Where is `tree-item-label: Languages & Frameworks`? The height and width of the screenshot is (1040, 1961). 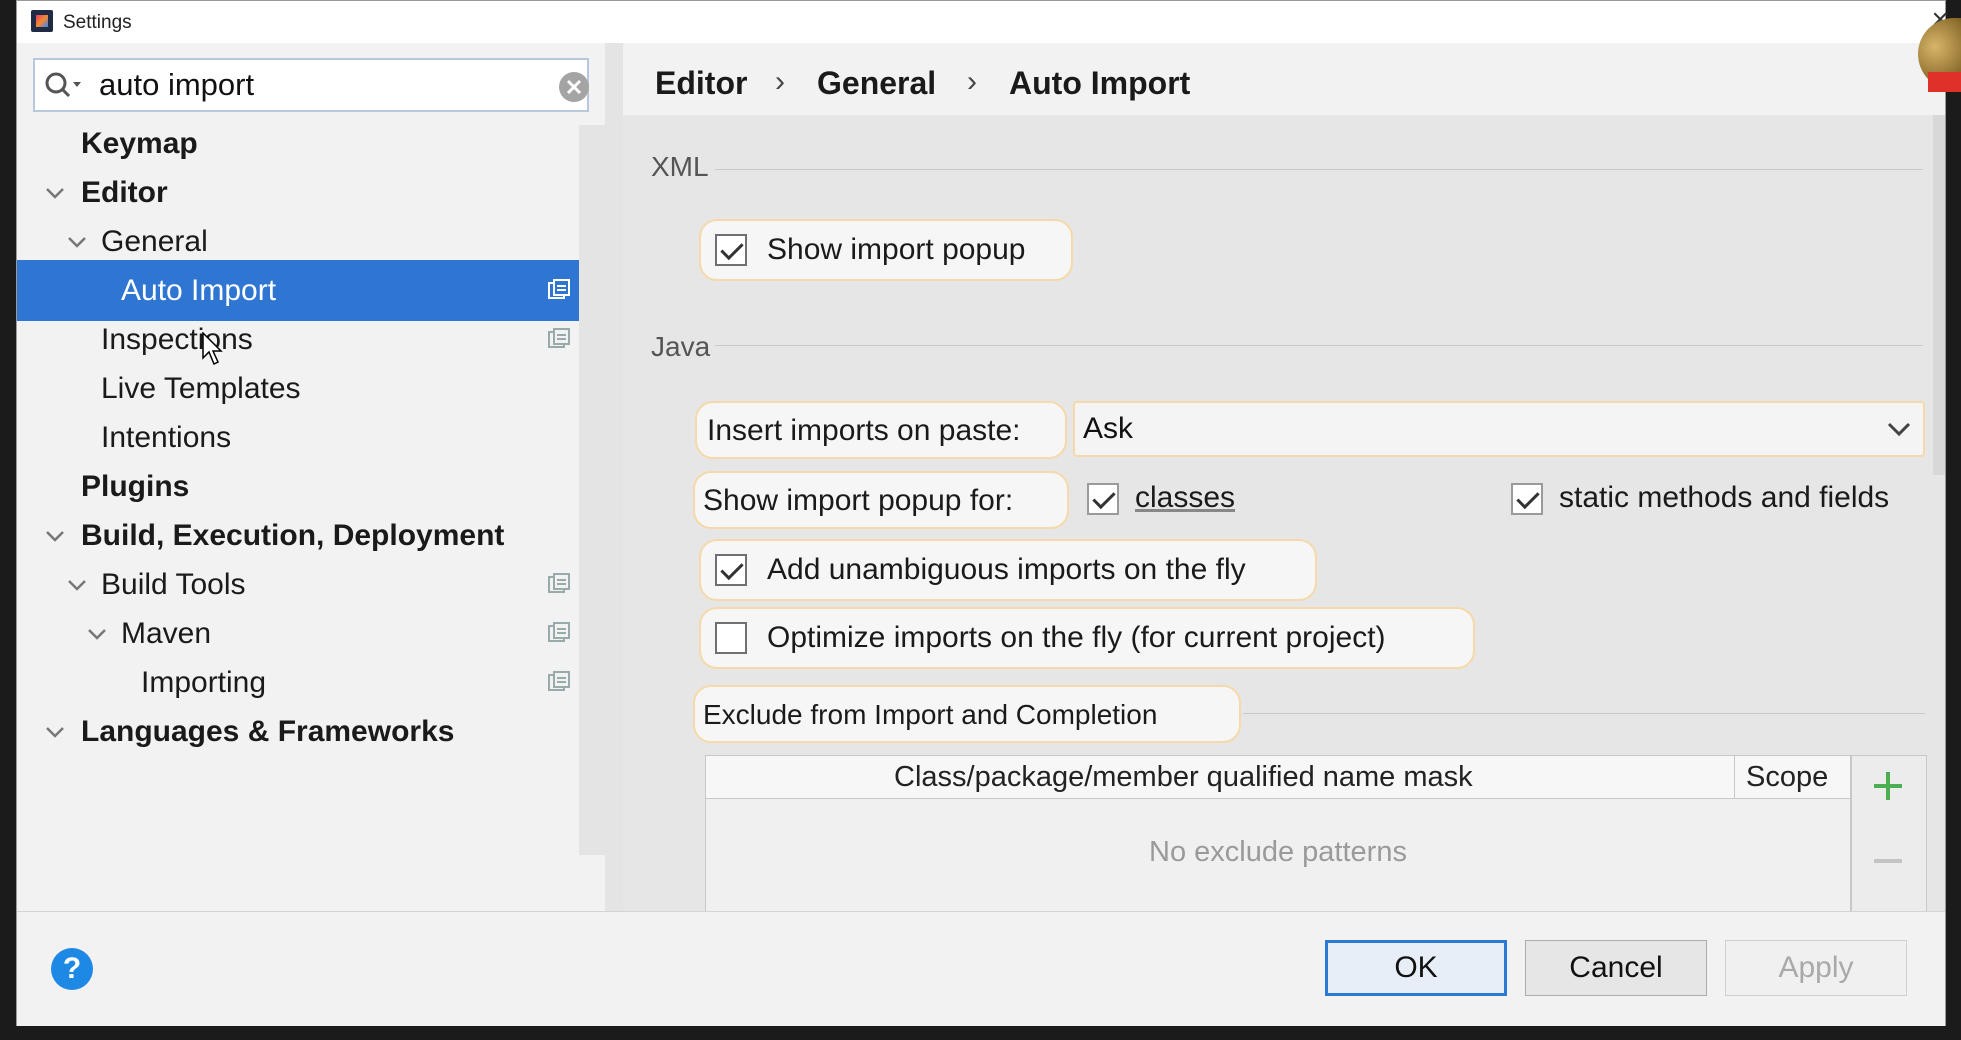 tree-item-label: Languages & Frameworks is located at coordinates (268, 731).